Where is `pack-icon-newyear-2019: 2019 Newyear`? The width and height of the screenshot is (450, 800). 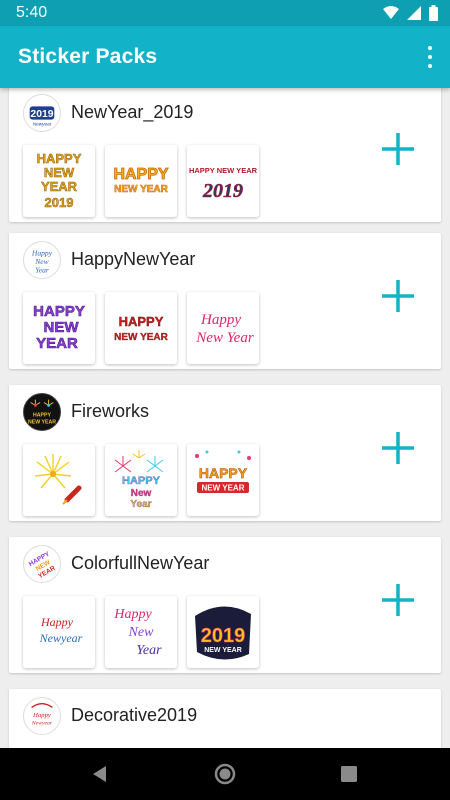
pack-icon-newyear-2019: 2019 Newyear is located at coordinates (42, 113).